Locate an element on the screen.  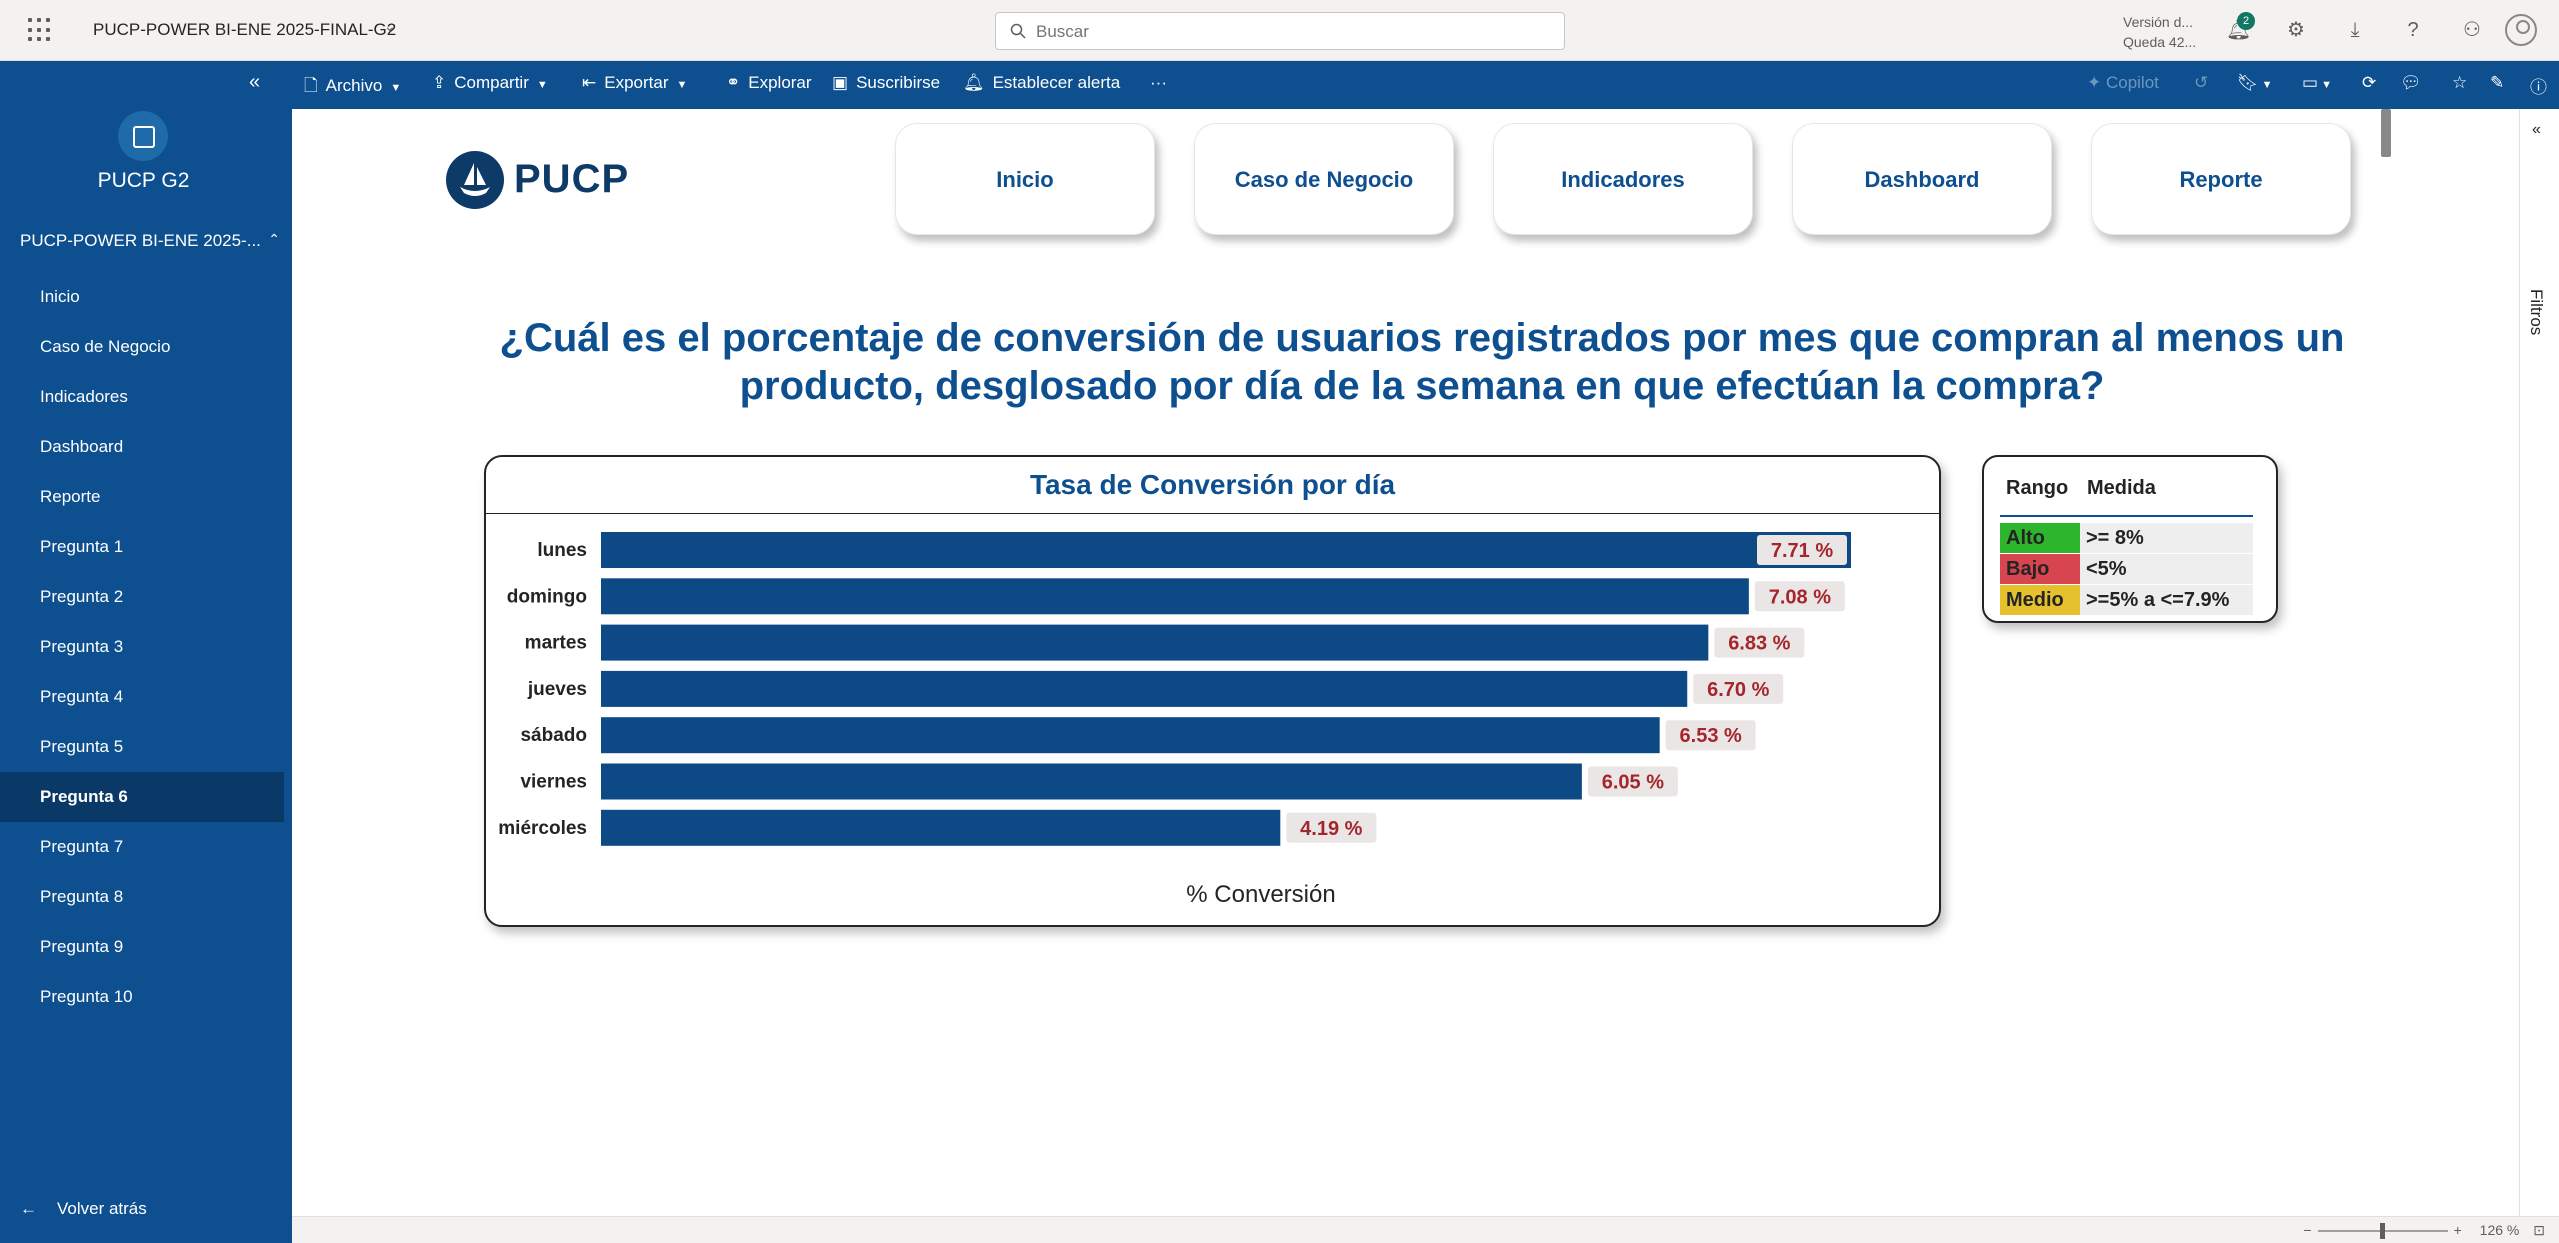
sidebar-item-pregunta-1: Pregunta 1 is located at coordinates (142, 547).